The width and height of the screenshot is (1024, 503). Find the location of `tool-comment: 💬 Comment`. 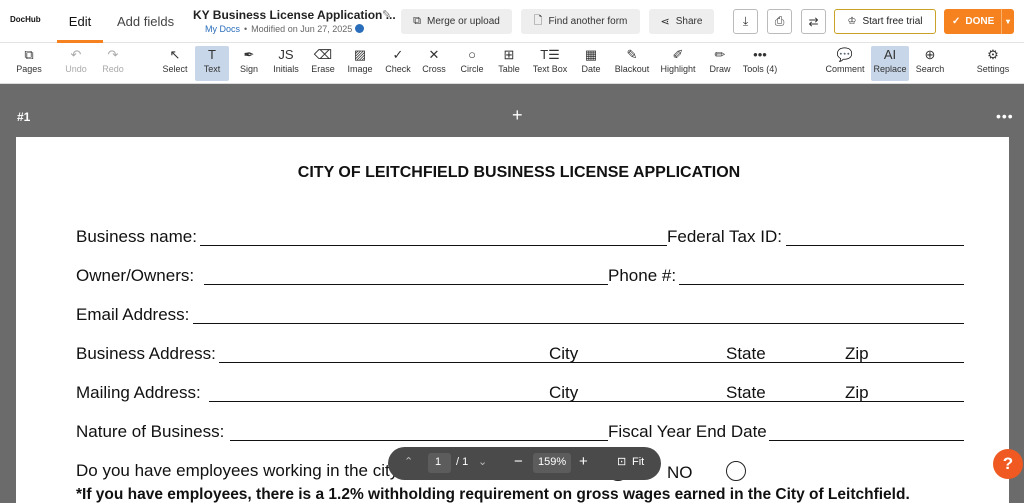

tool-comment: 💬 Comment is located at coordinates (845, 63).